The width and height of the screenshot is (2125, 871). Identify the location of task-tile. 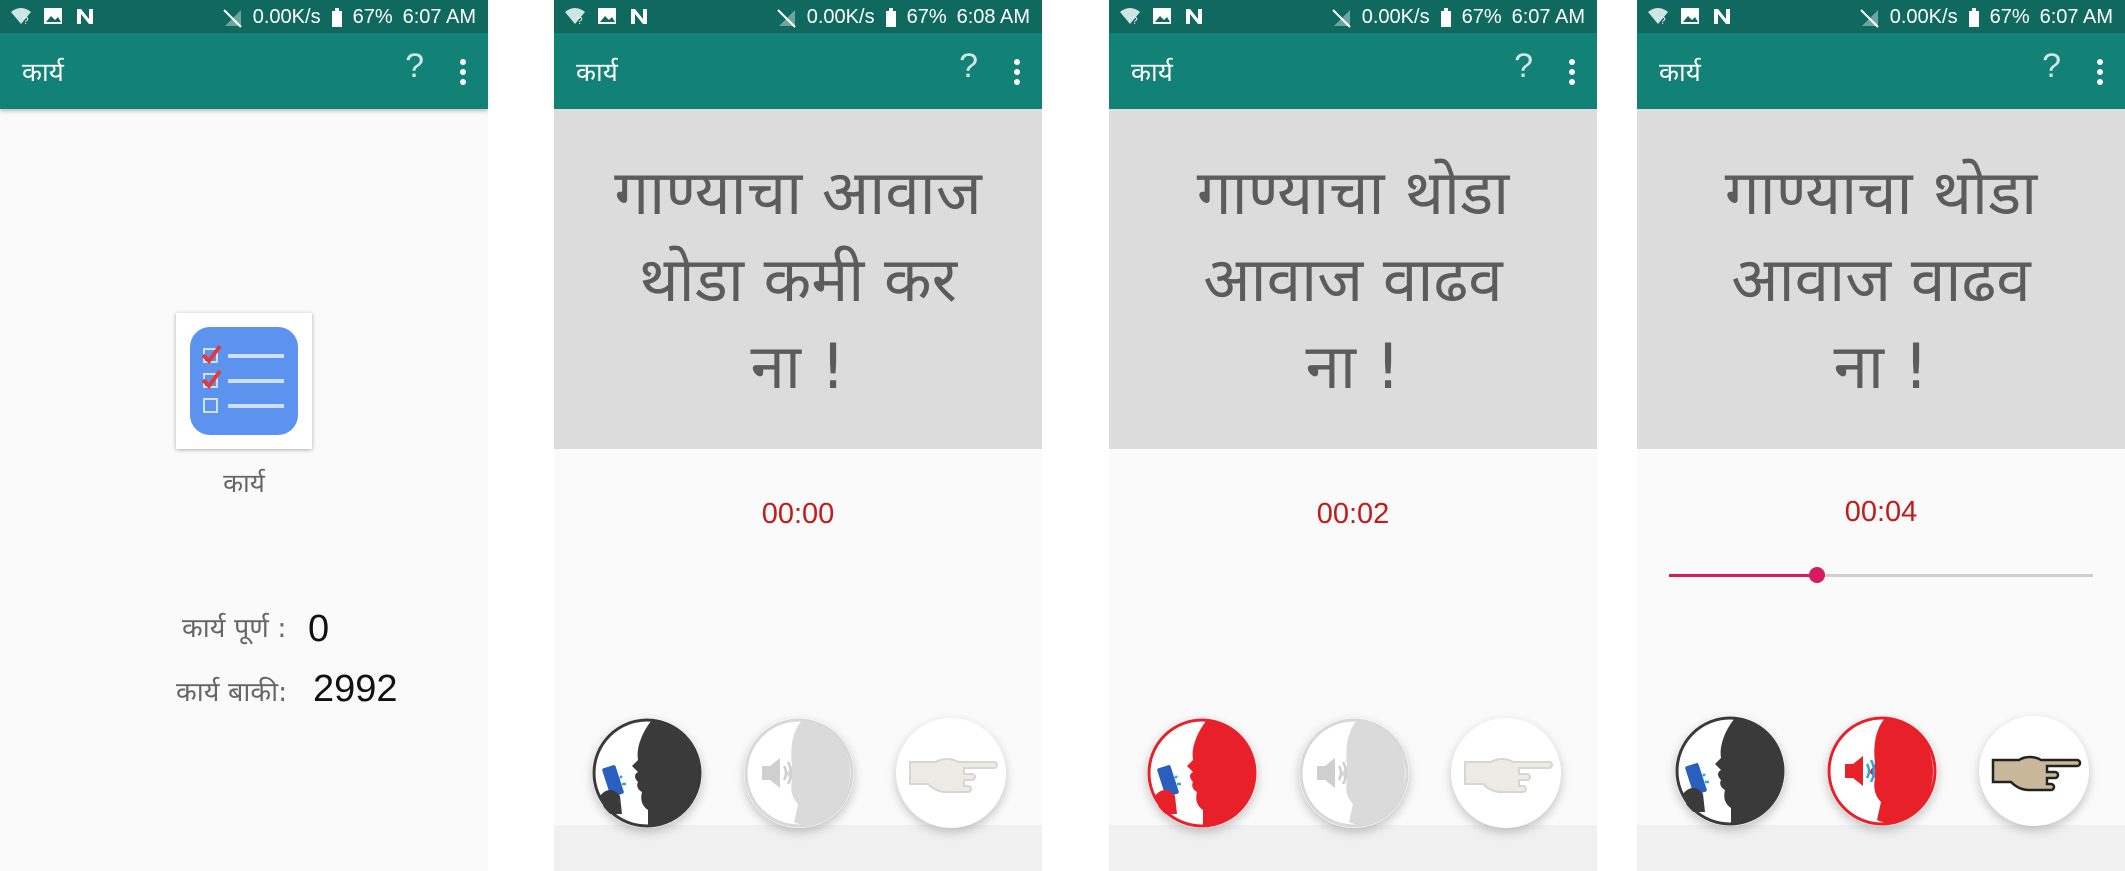
(244, 381).